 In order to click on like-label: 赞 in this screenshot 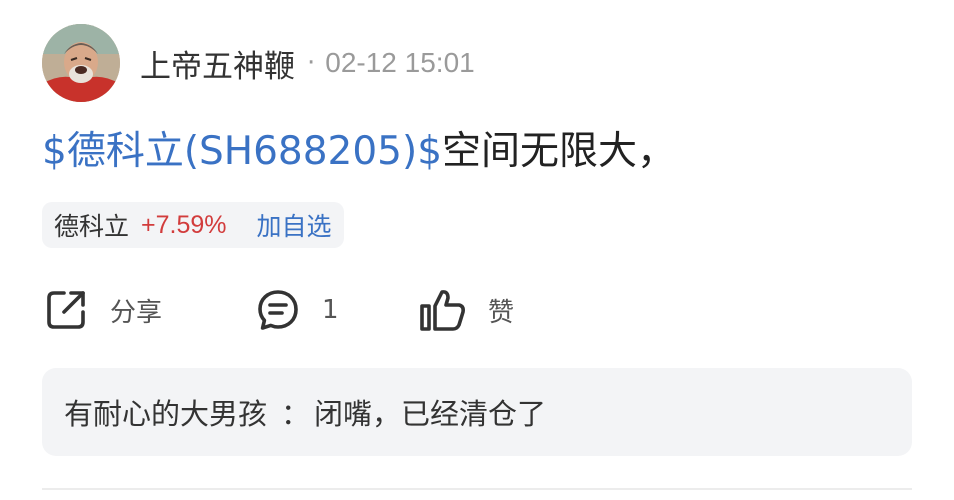, I will do `click(501, 312)`.